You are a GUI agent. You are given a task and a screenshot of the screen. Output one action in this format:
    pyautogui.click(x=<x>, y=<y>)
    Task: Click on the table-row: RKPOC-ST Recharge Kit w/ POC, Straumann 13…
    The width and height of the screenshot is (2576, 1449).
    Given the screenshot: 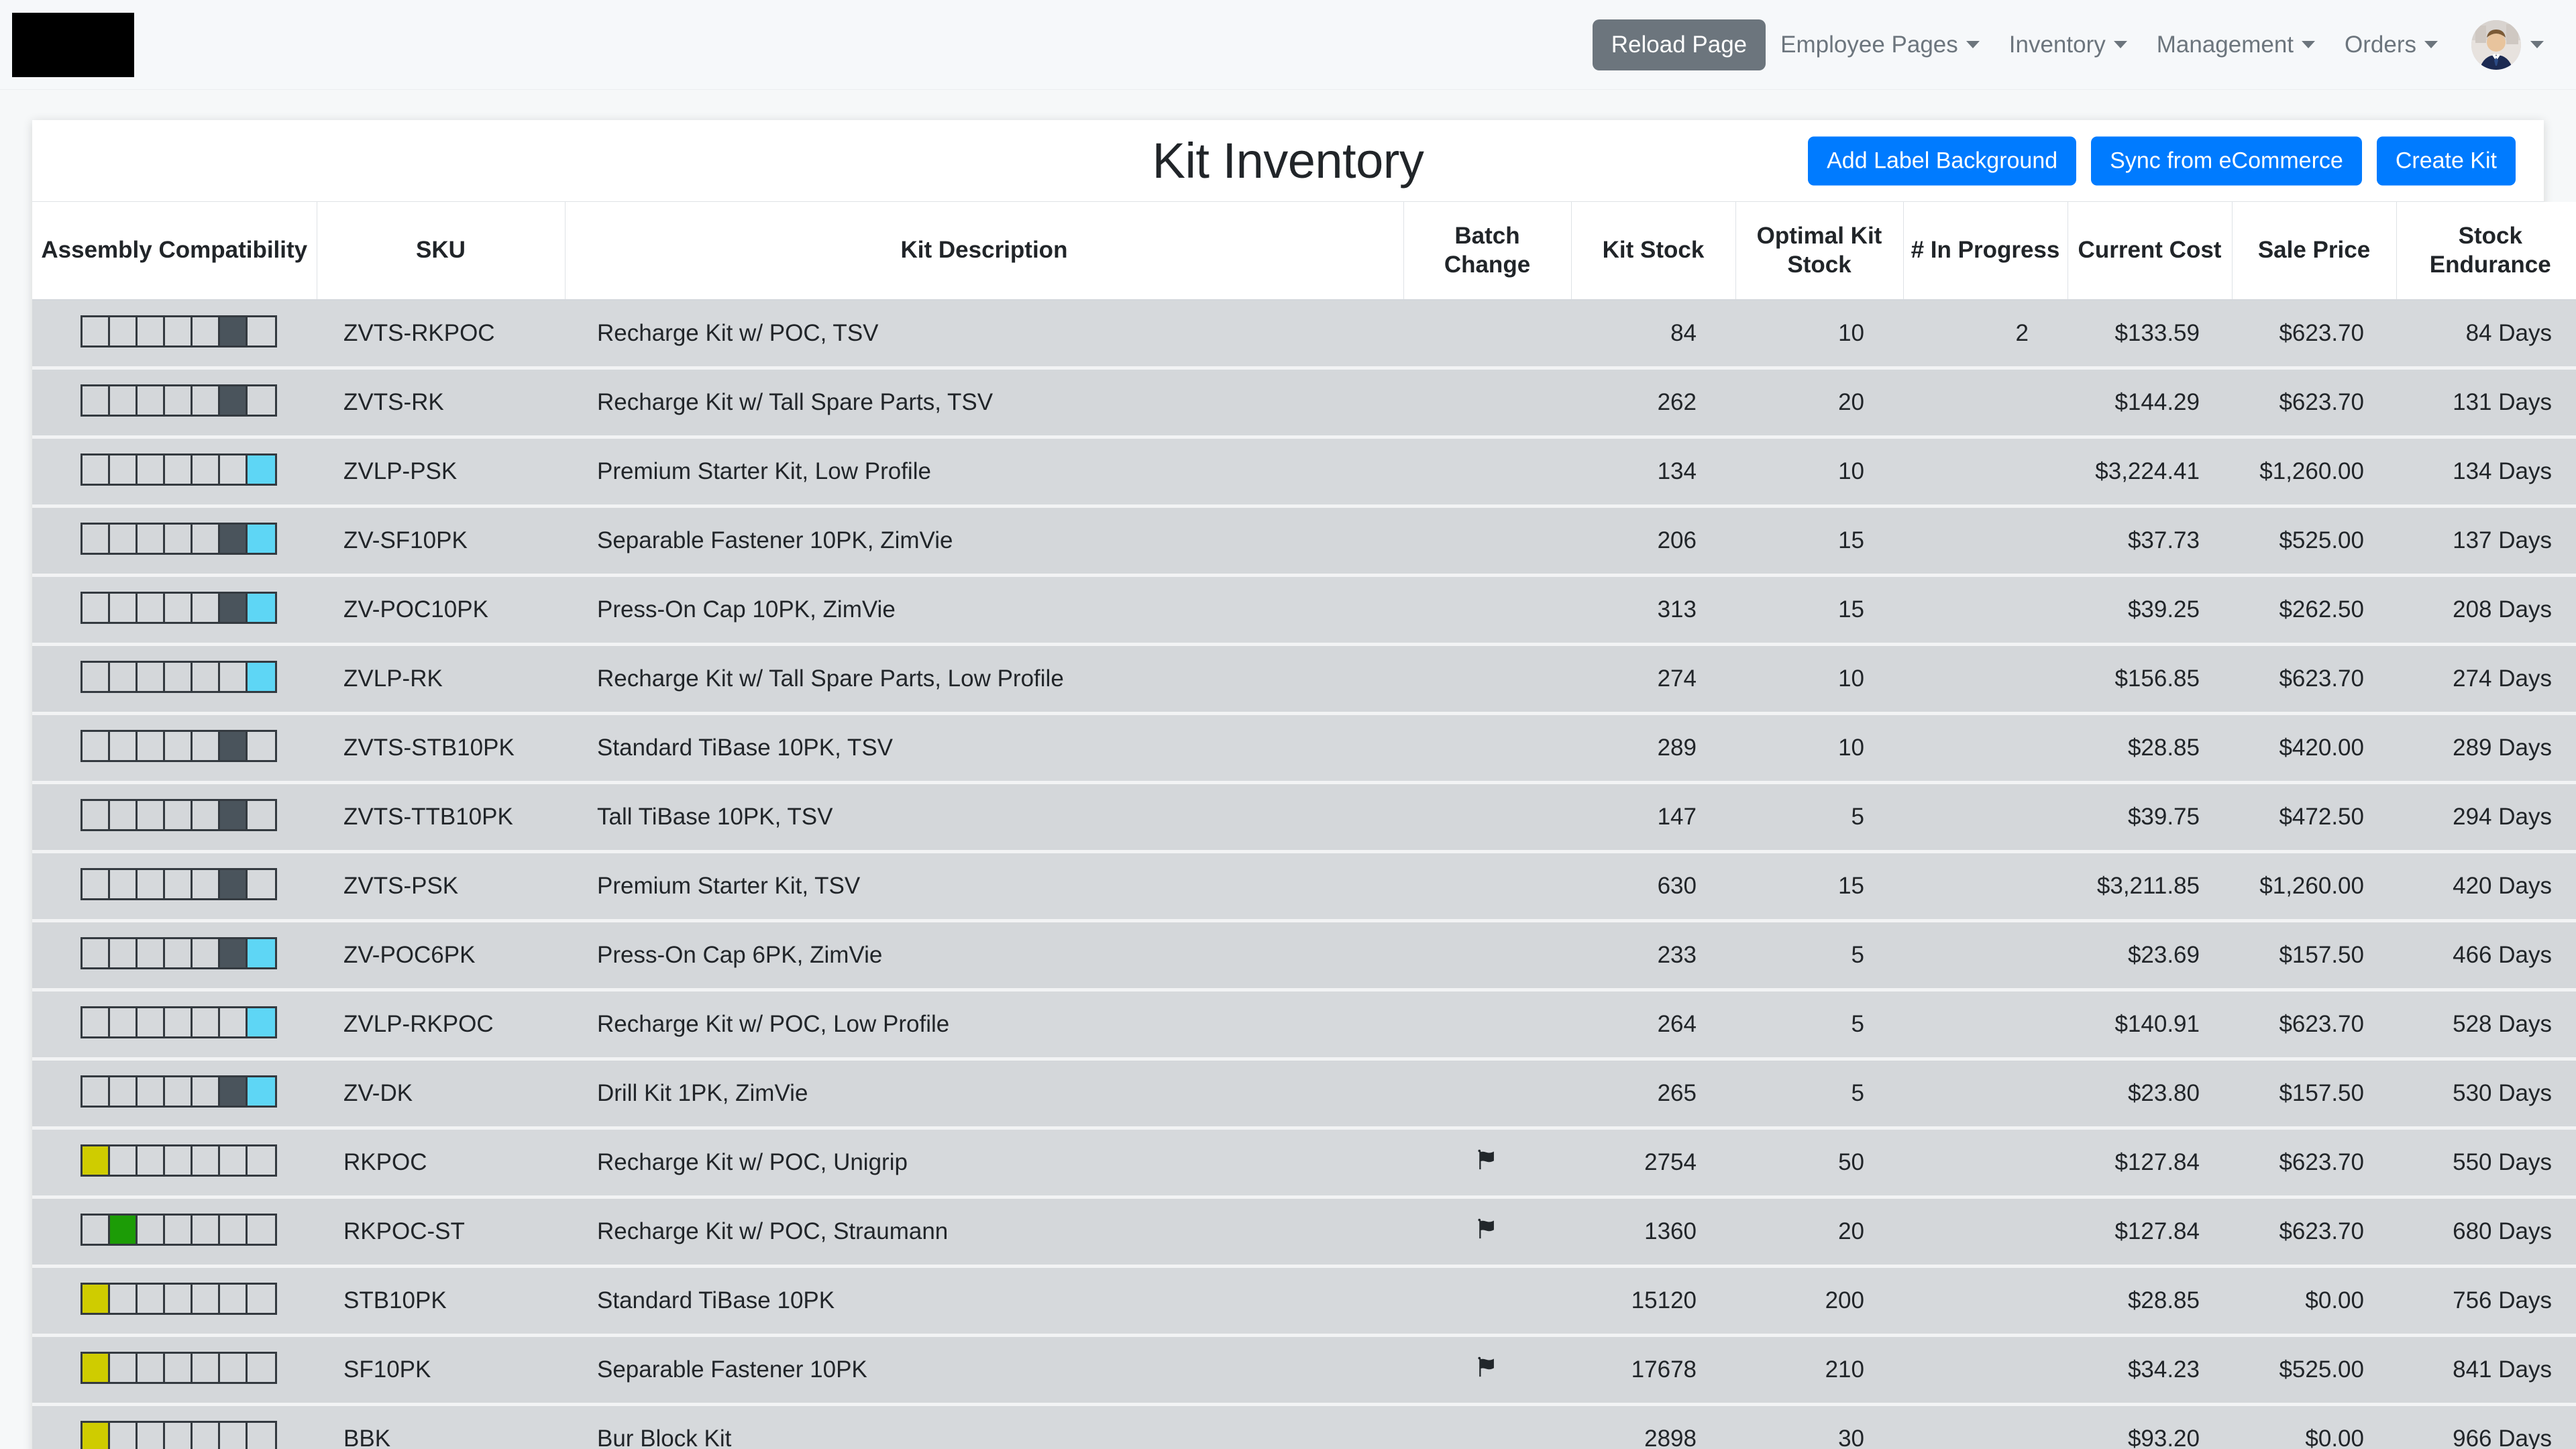 What is the action you would take?
    pyautogui.click(x=1304, y=1233)
    